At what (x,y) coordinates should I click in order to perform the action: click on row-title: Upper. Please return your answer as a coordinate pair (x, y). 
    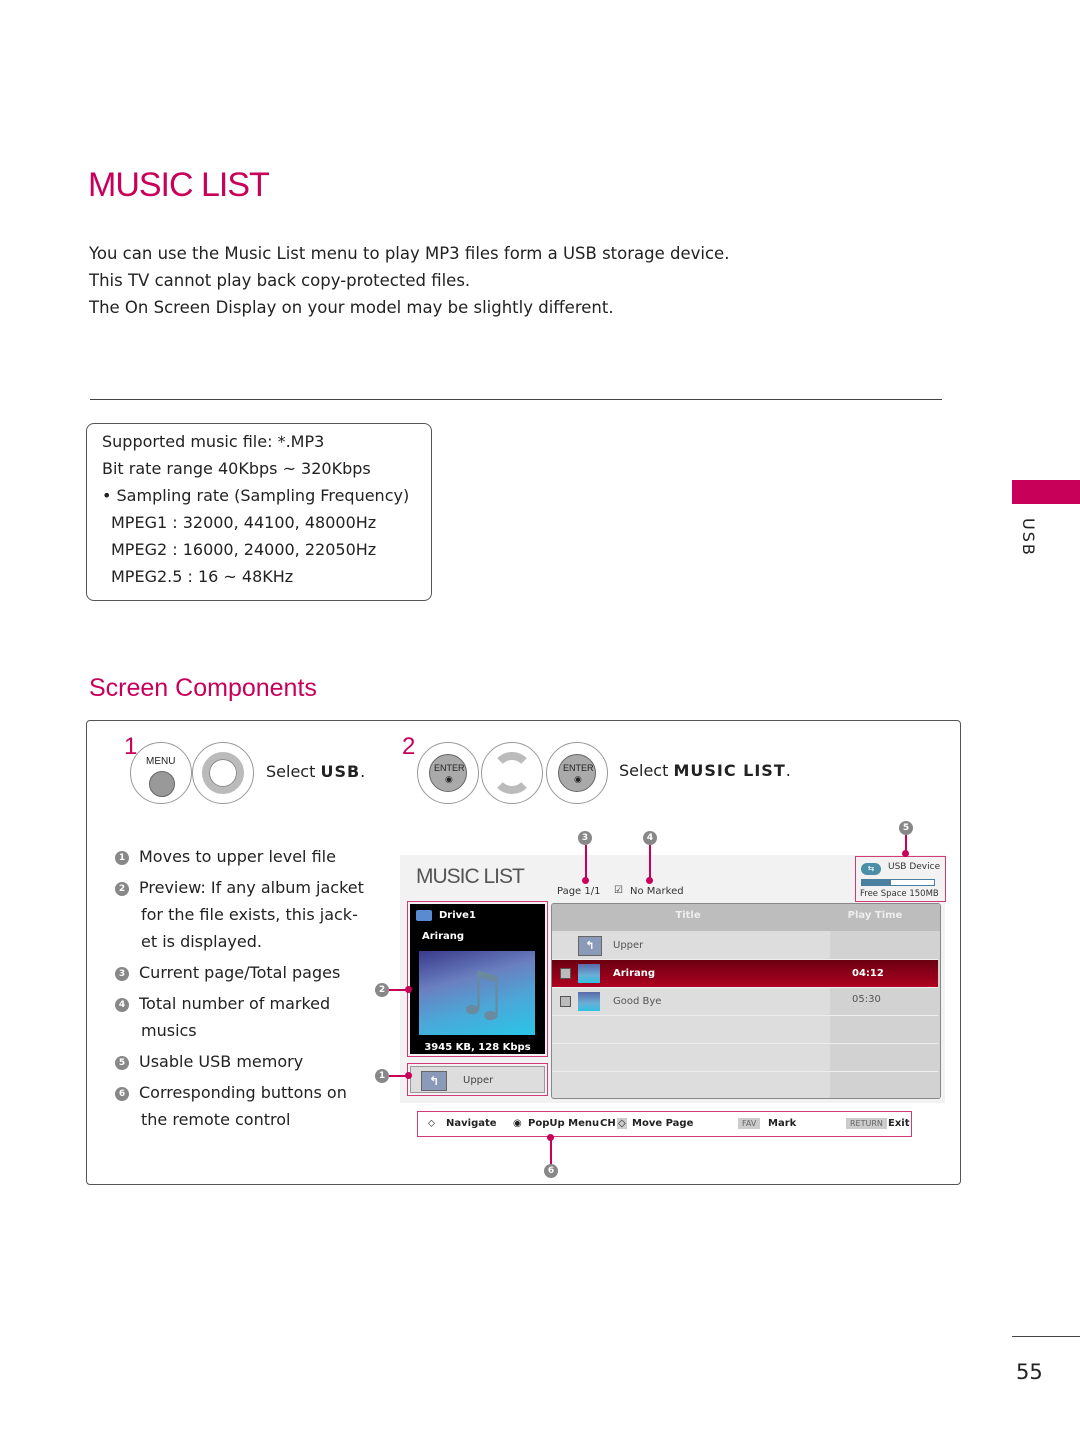
    Looking at the image, I should click on (628, 945).